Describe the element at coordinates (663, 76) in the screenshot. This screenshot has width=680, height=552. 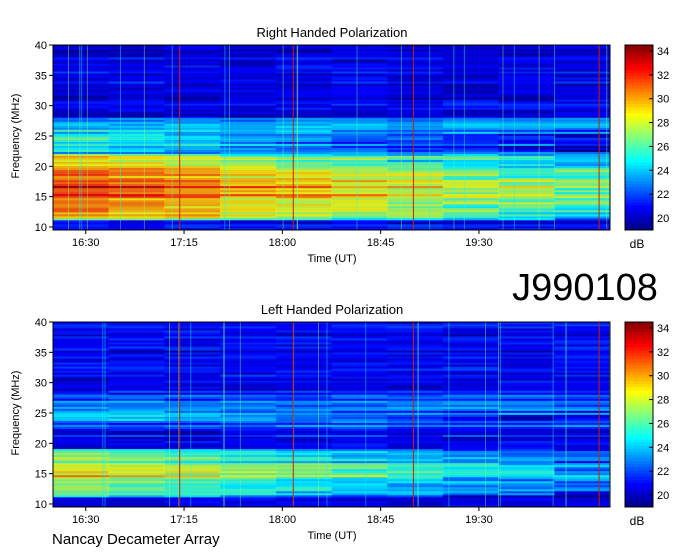
I see `colorbar-tick-label: 32` at that location.